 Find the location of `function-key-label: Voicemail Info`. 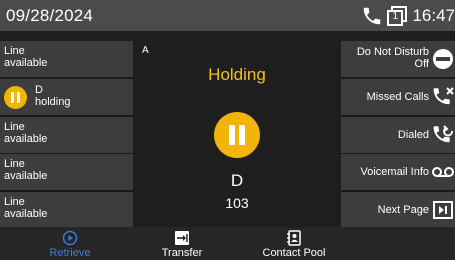

function-key-label: Voicemail Info is located at coordinates (394, 172).